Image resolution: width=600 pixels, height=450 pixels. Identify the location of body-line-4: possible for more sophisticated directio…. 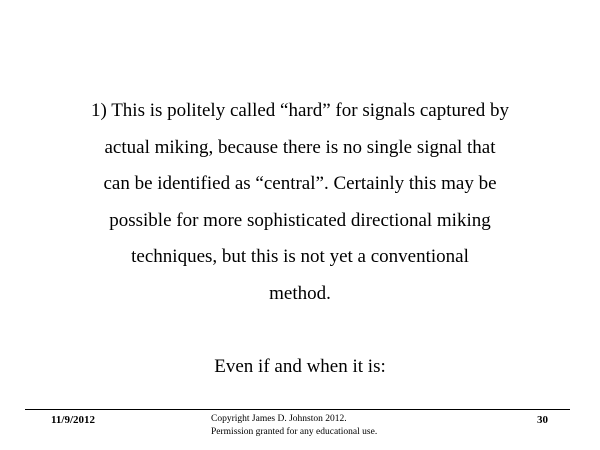
(300, 220).